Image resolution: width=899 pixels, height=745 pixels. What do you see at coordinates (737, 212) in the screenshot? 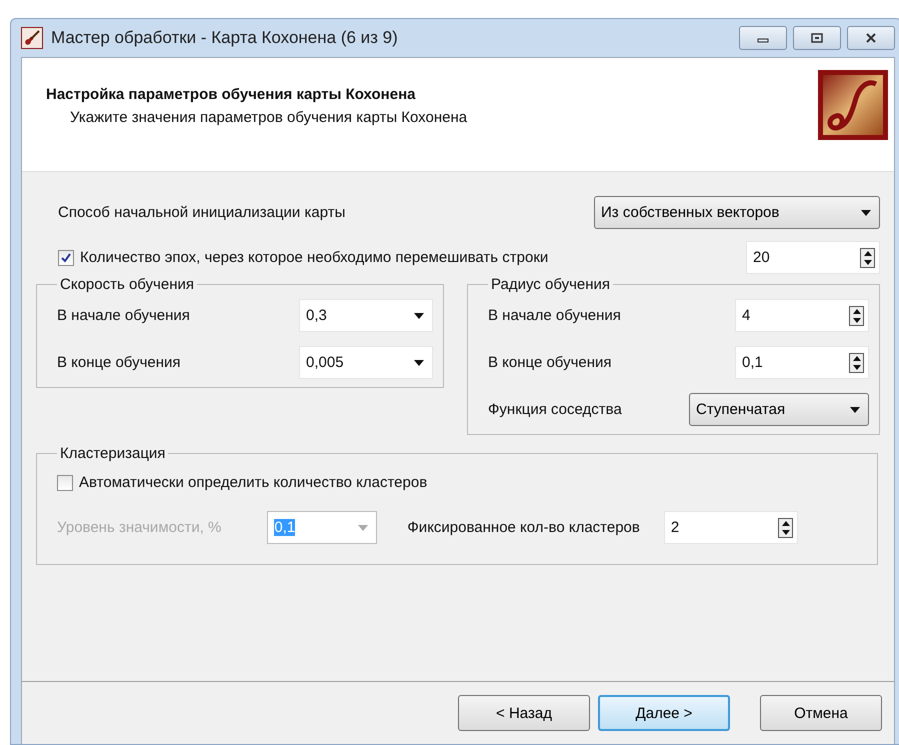
I see `init-method-dropdown: Из собственных векторов` at bounding box center [737, 212].